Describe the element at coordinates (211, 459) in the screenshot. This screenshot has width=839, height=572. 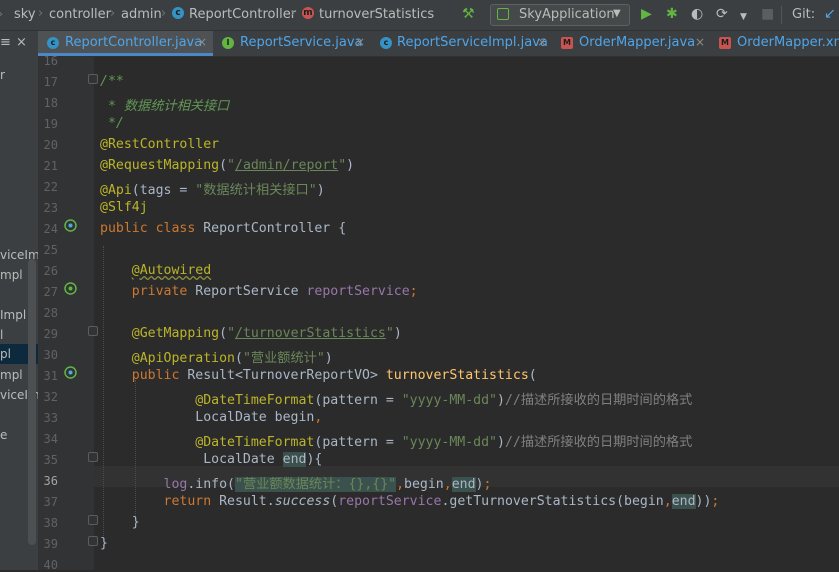
I see `code-line: LocalDate end){` at that location.